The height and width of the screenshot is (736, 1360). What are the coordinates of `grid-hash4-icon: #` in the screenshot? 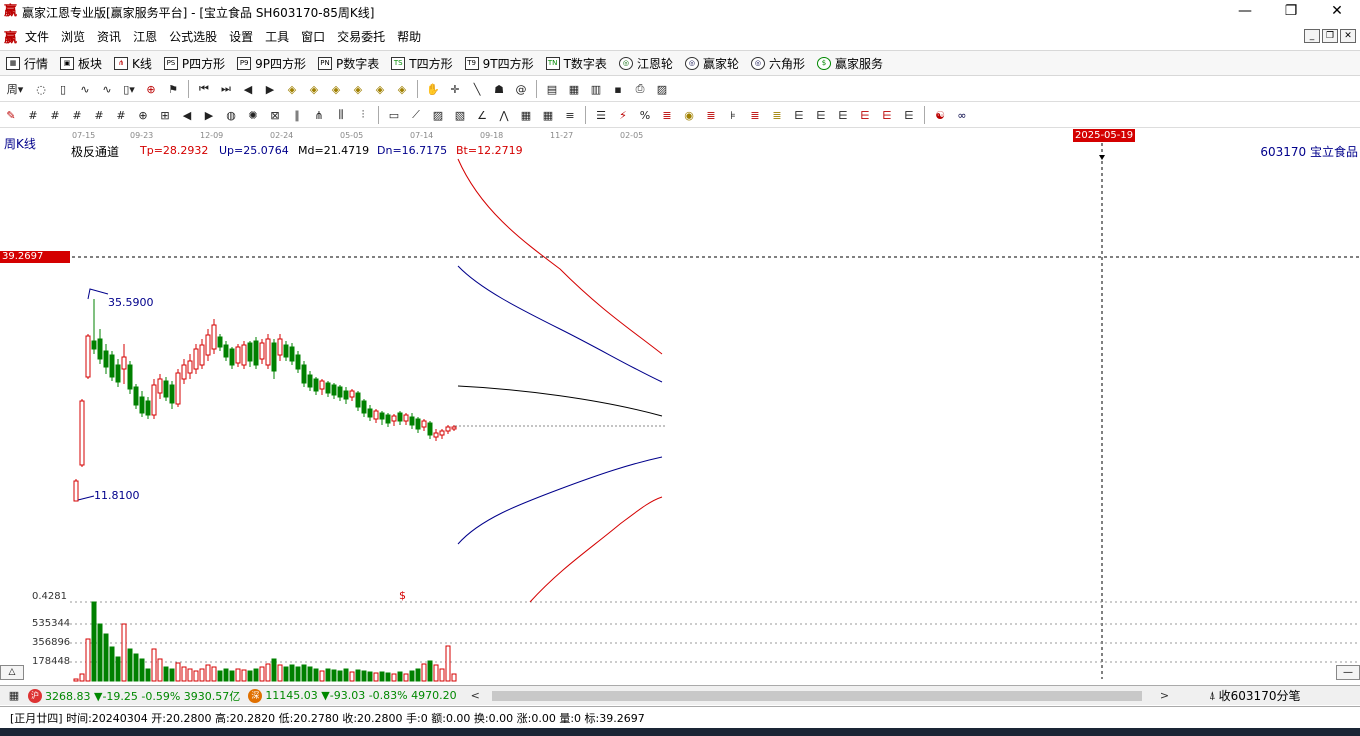 It's located at (99, 115).